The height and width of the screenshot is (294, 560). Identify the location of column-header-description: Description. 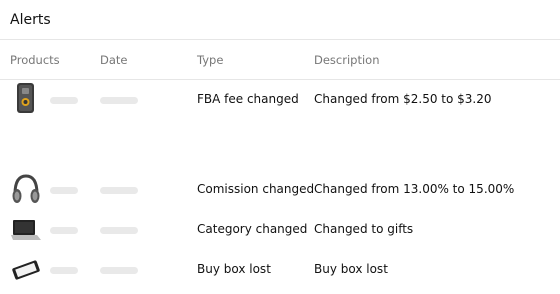
(347, 60).